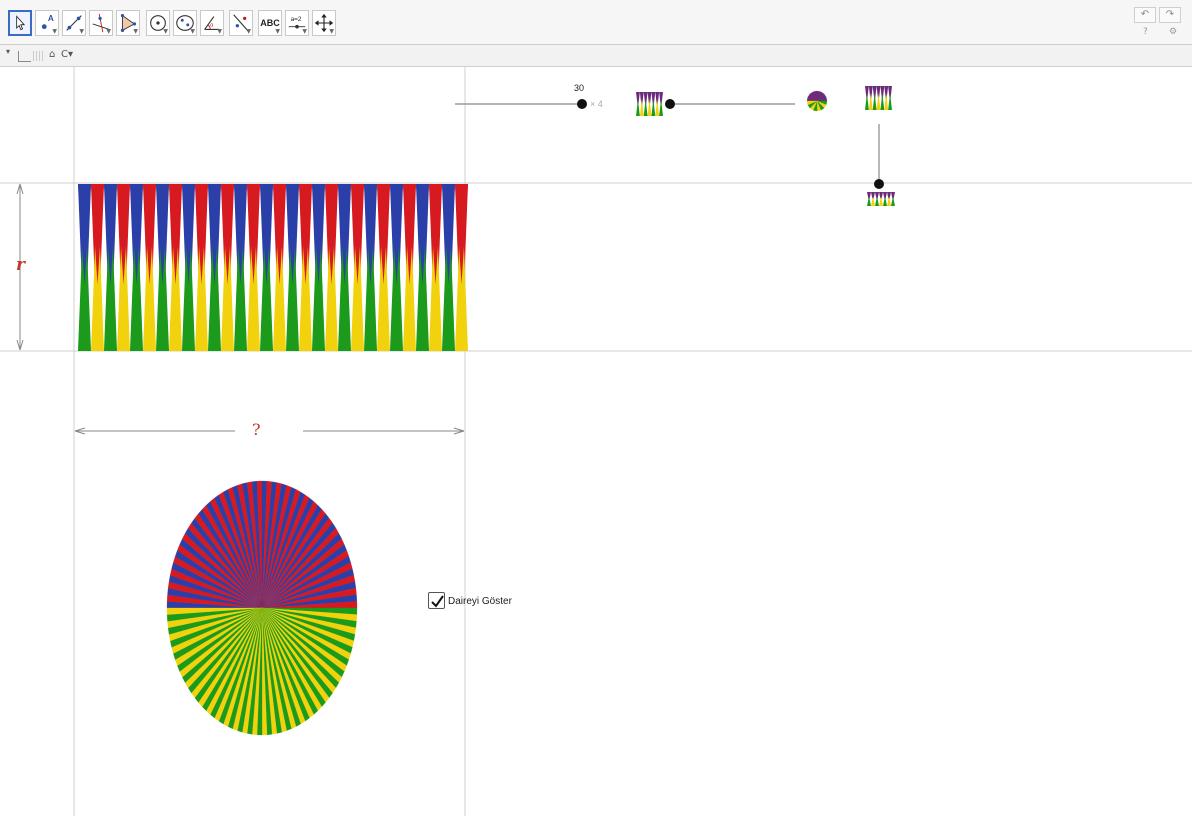 This screenshot has height=816, width=1192. What do you see at coordinates (1173, 32) in the screenshot?
I see `gear-icon: ⚙` at bounding box center [1173, 32].